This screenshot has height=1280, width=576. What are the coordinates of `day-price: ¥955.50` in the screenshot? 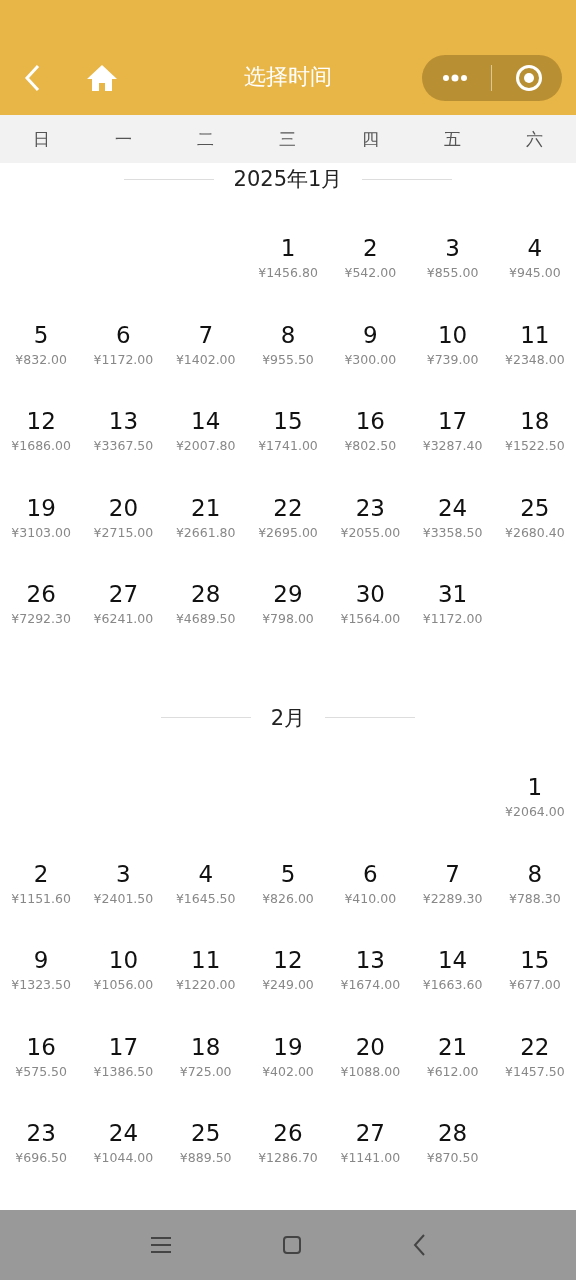 It's located at (288, 359).